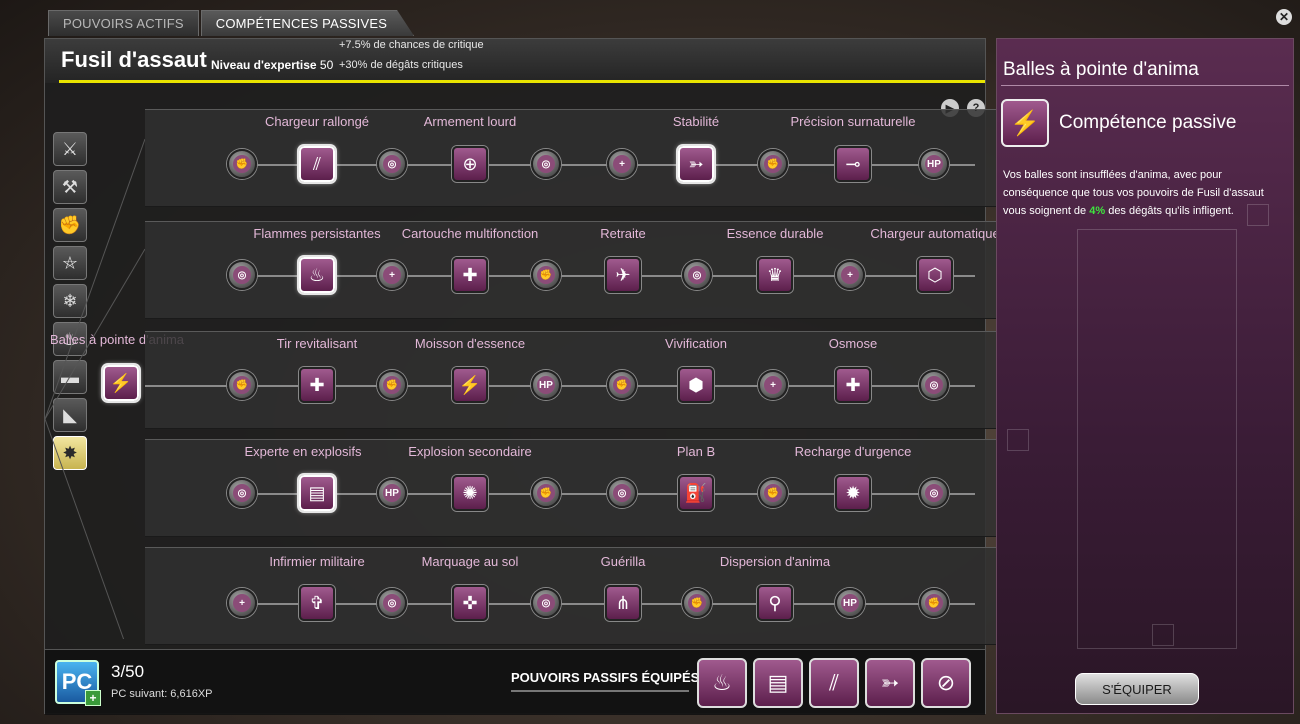  Describe the element at coordinates (853, 451) in the screenshot. I see `skill-label: Recharge d'urgence` at that location.